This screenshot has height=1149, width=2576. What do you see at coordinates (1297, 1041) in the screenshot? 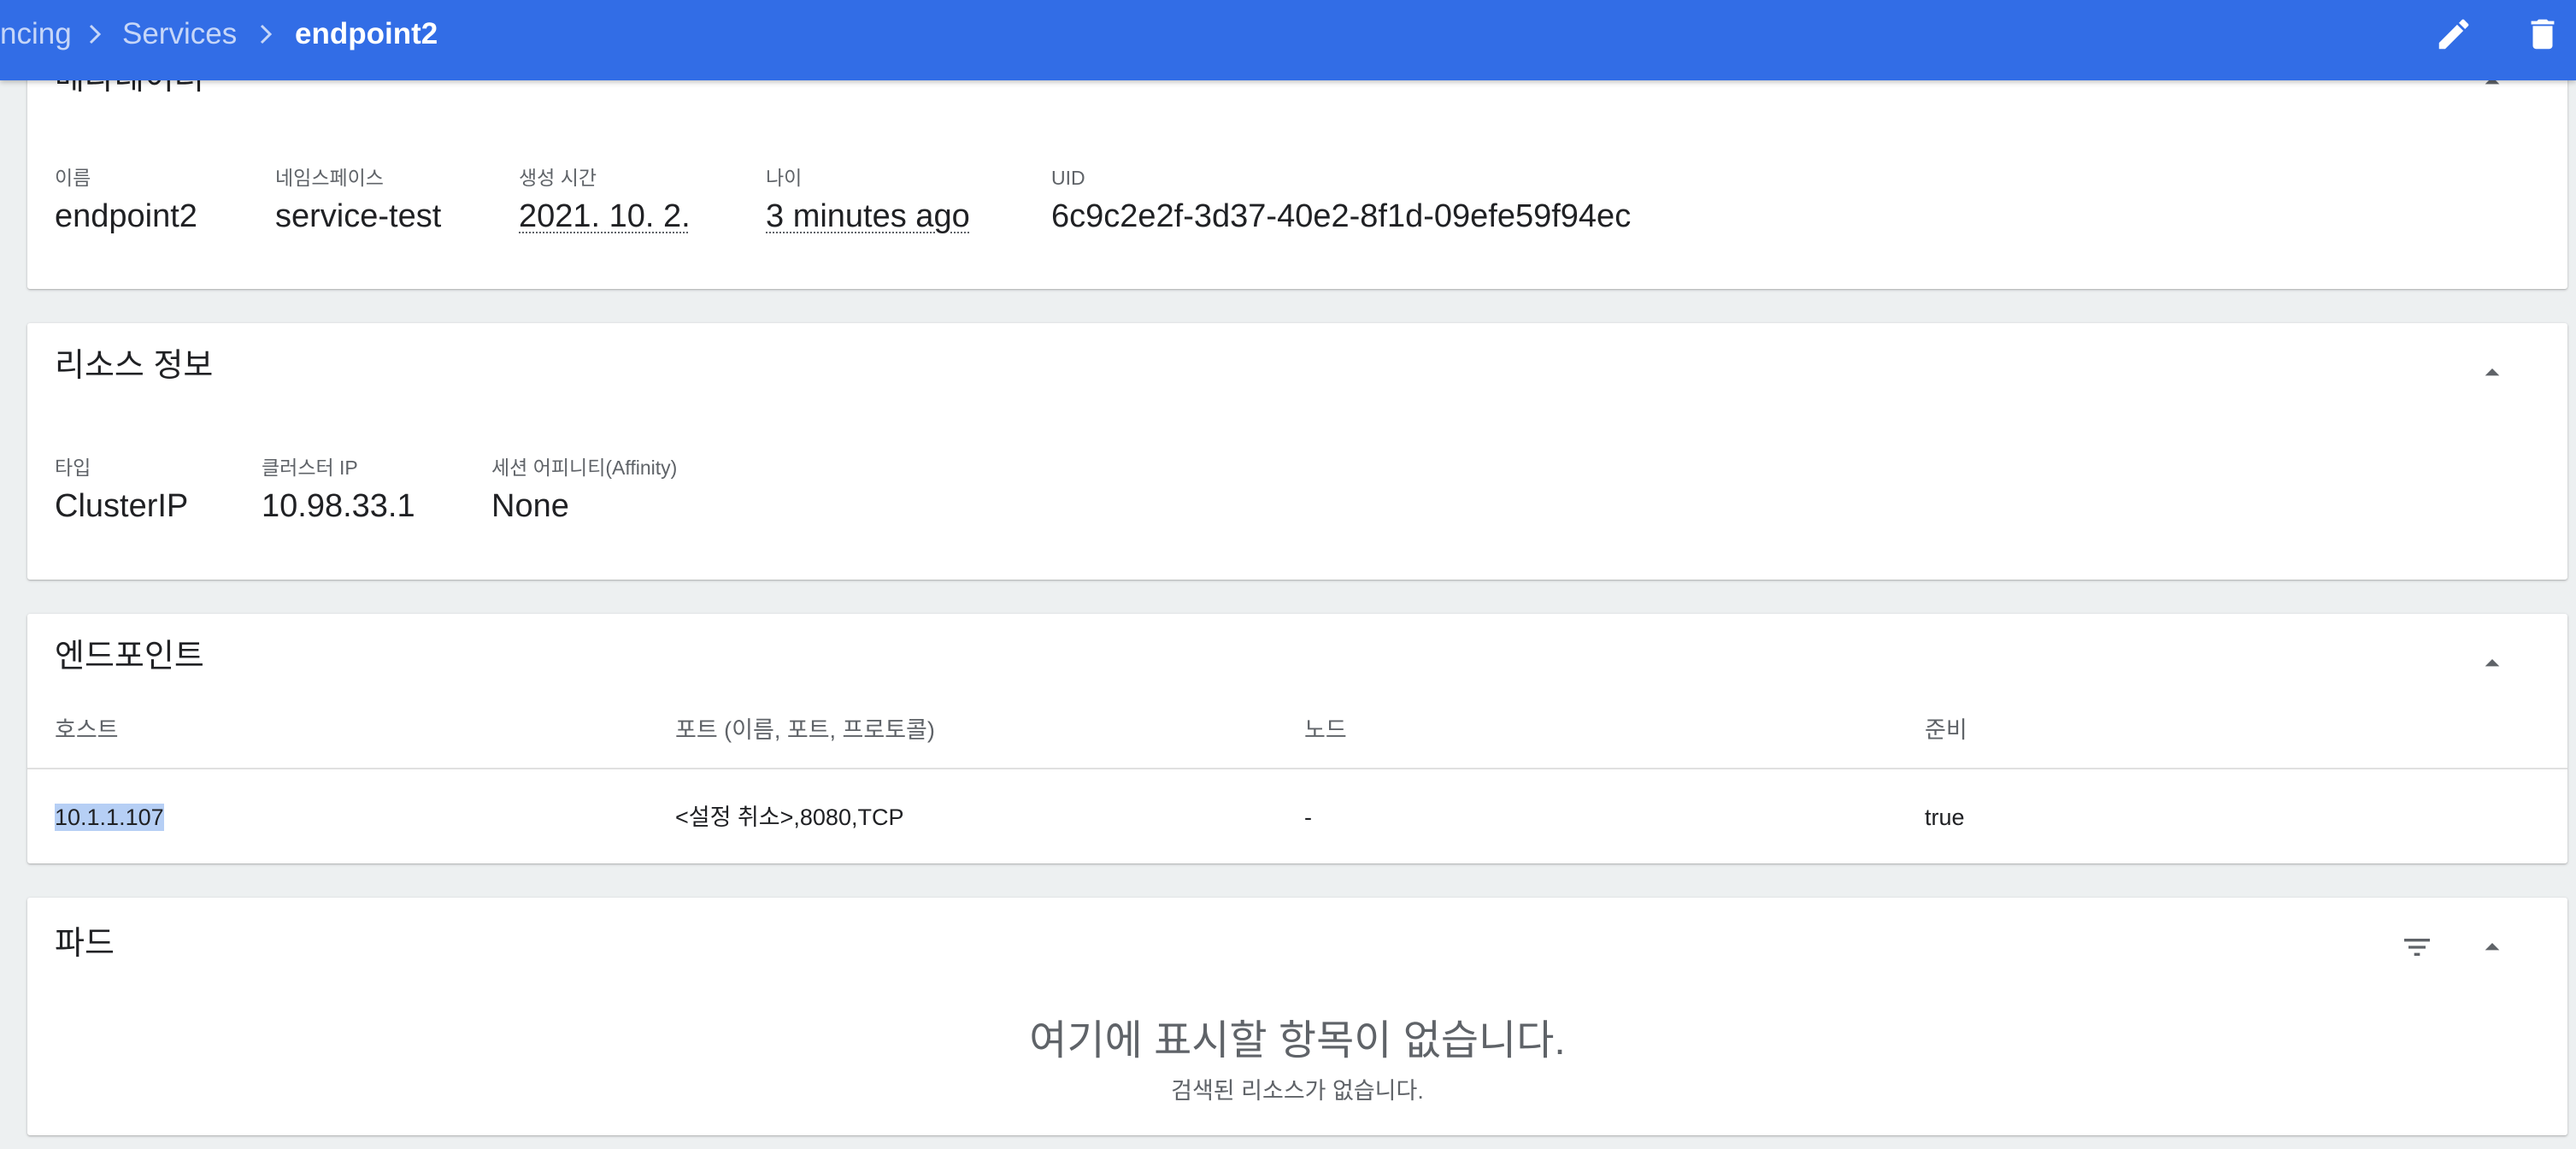
I see `empty-state-title: 여기에 표시할 항목이 없습니다.` at bounding box center [1297, 1041].